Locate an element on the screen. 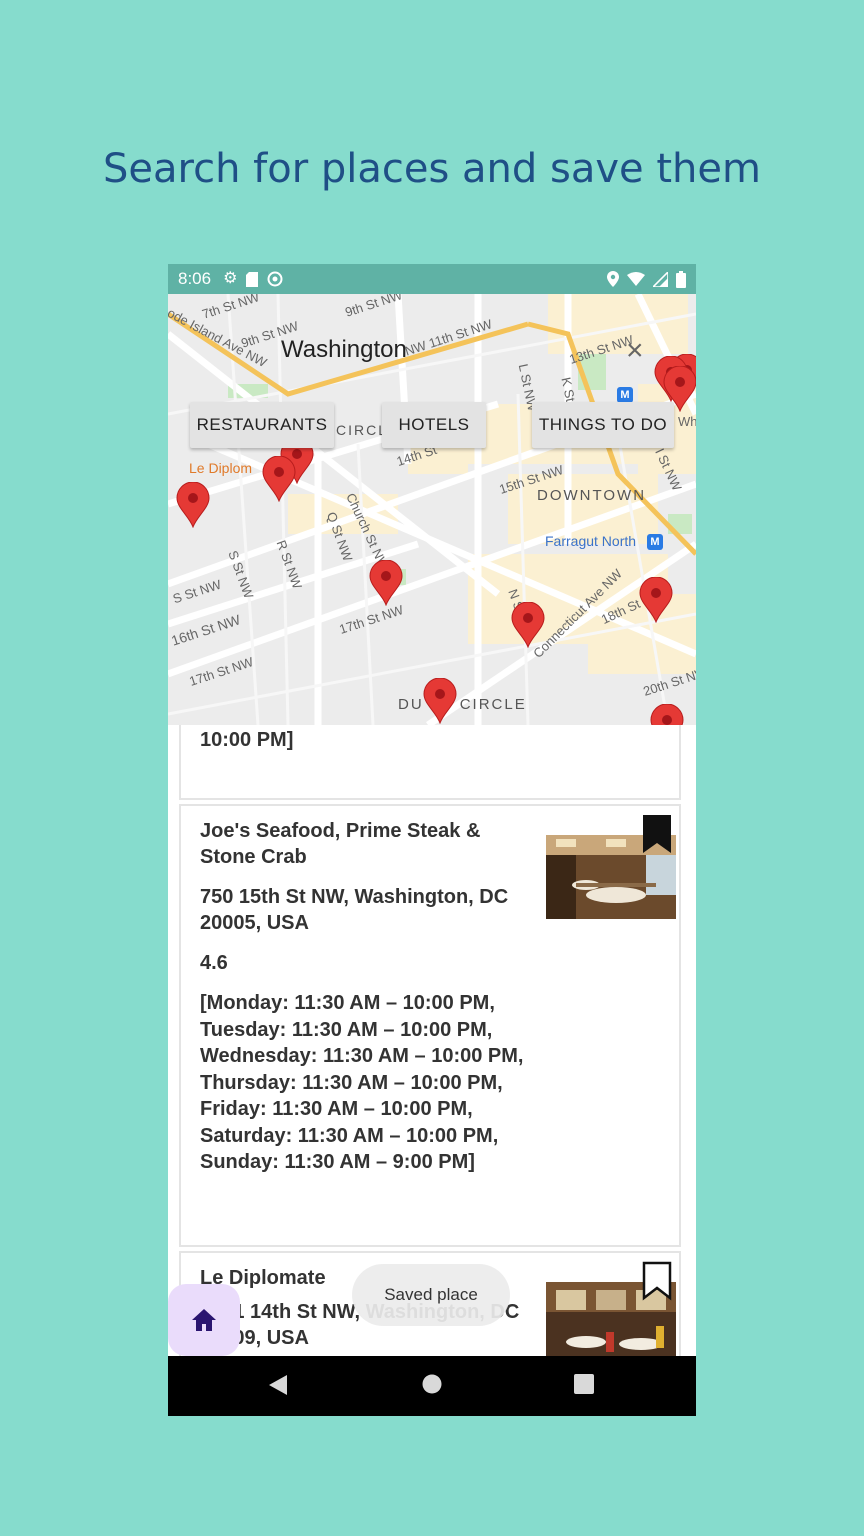 Image resolution: width=864 pixels, height=1536 pixels. promo-title: Search for places and save them is located at coordinates (432, 169).